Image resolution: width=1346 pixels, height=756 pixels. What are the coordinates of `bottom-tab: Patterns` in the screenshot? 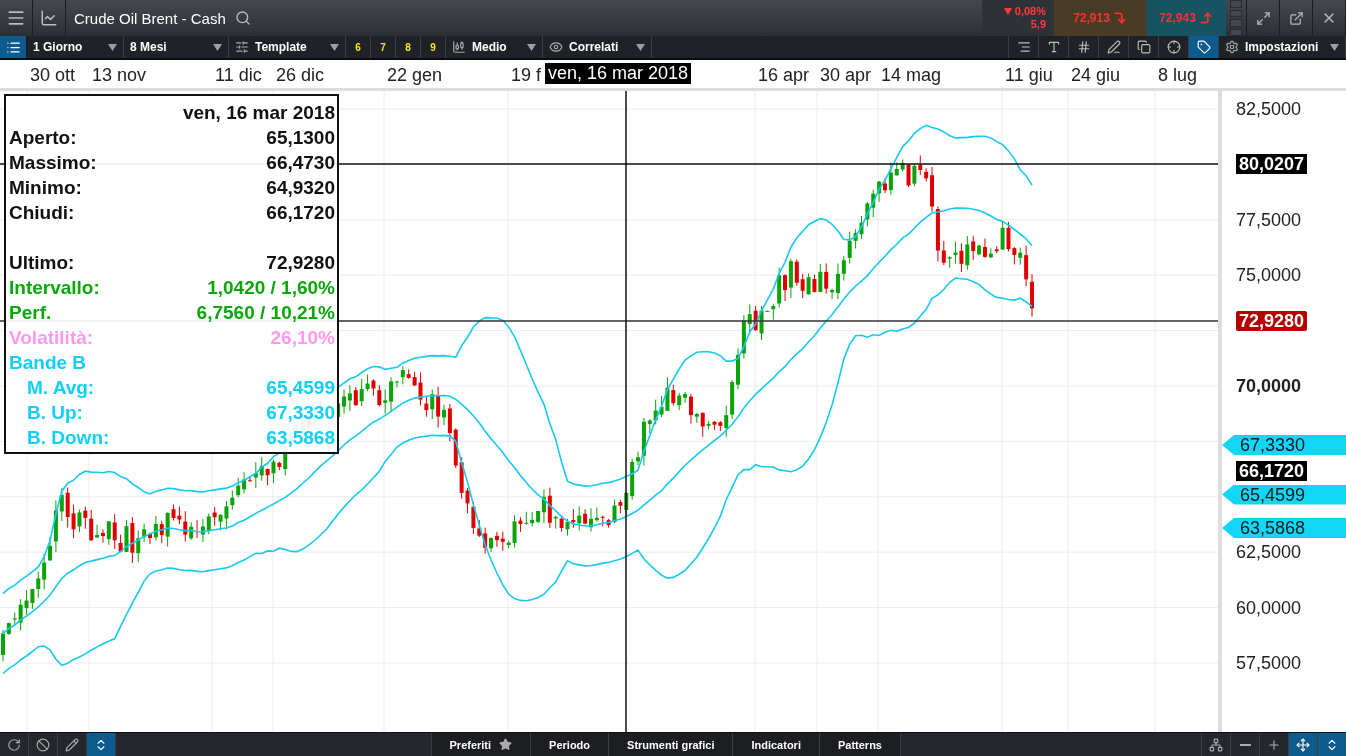 It's located at (859, 744).